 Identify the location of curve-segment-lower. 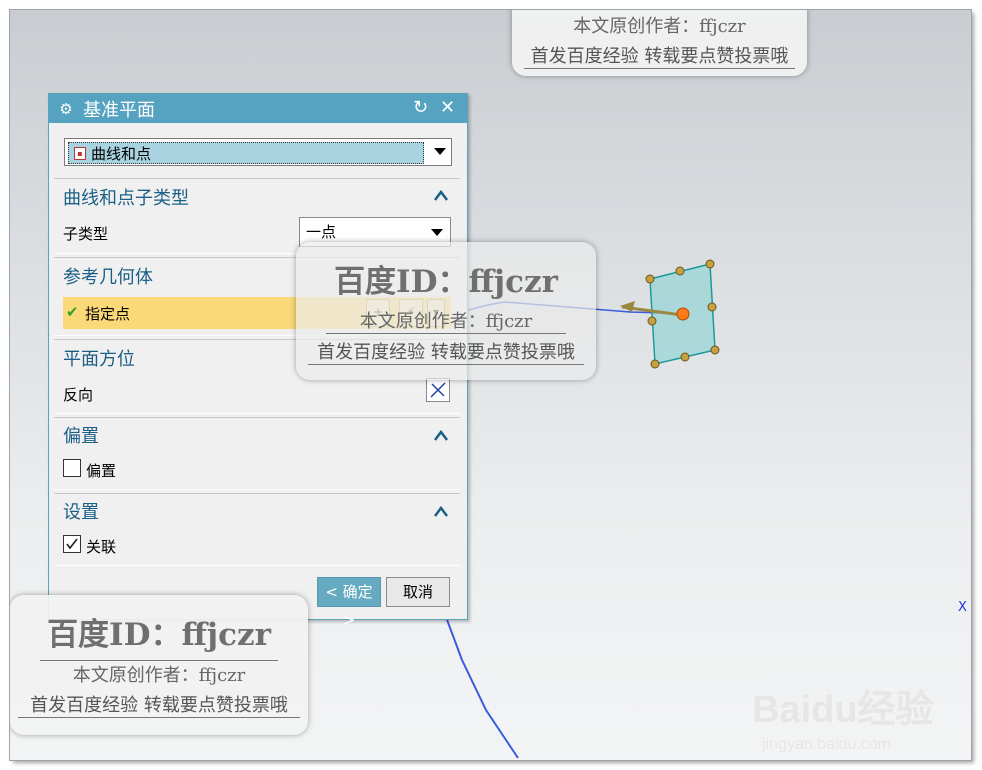
(482, 687).